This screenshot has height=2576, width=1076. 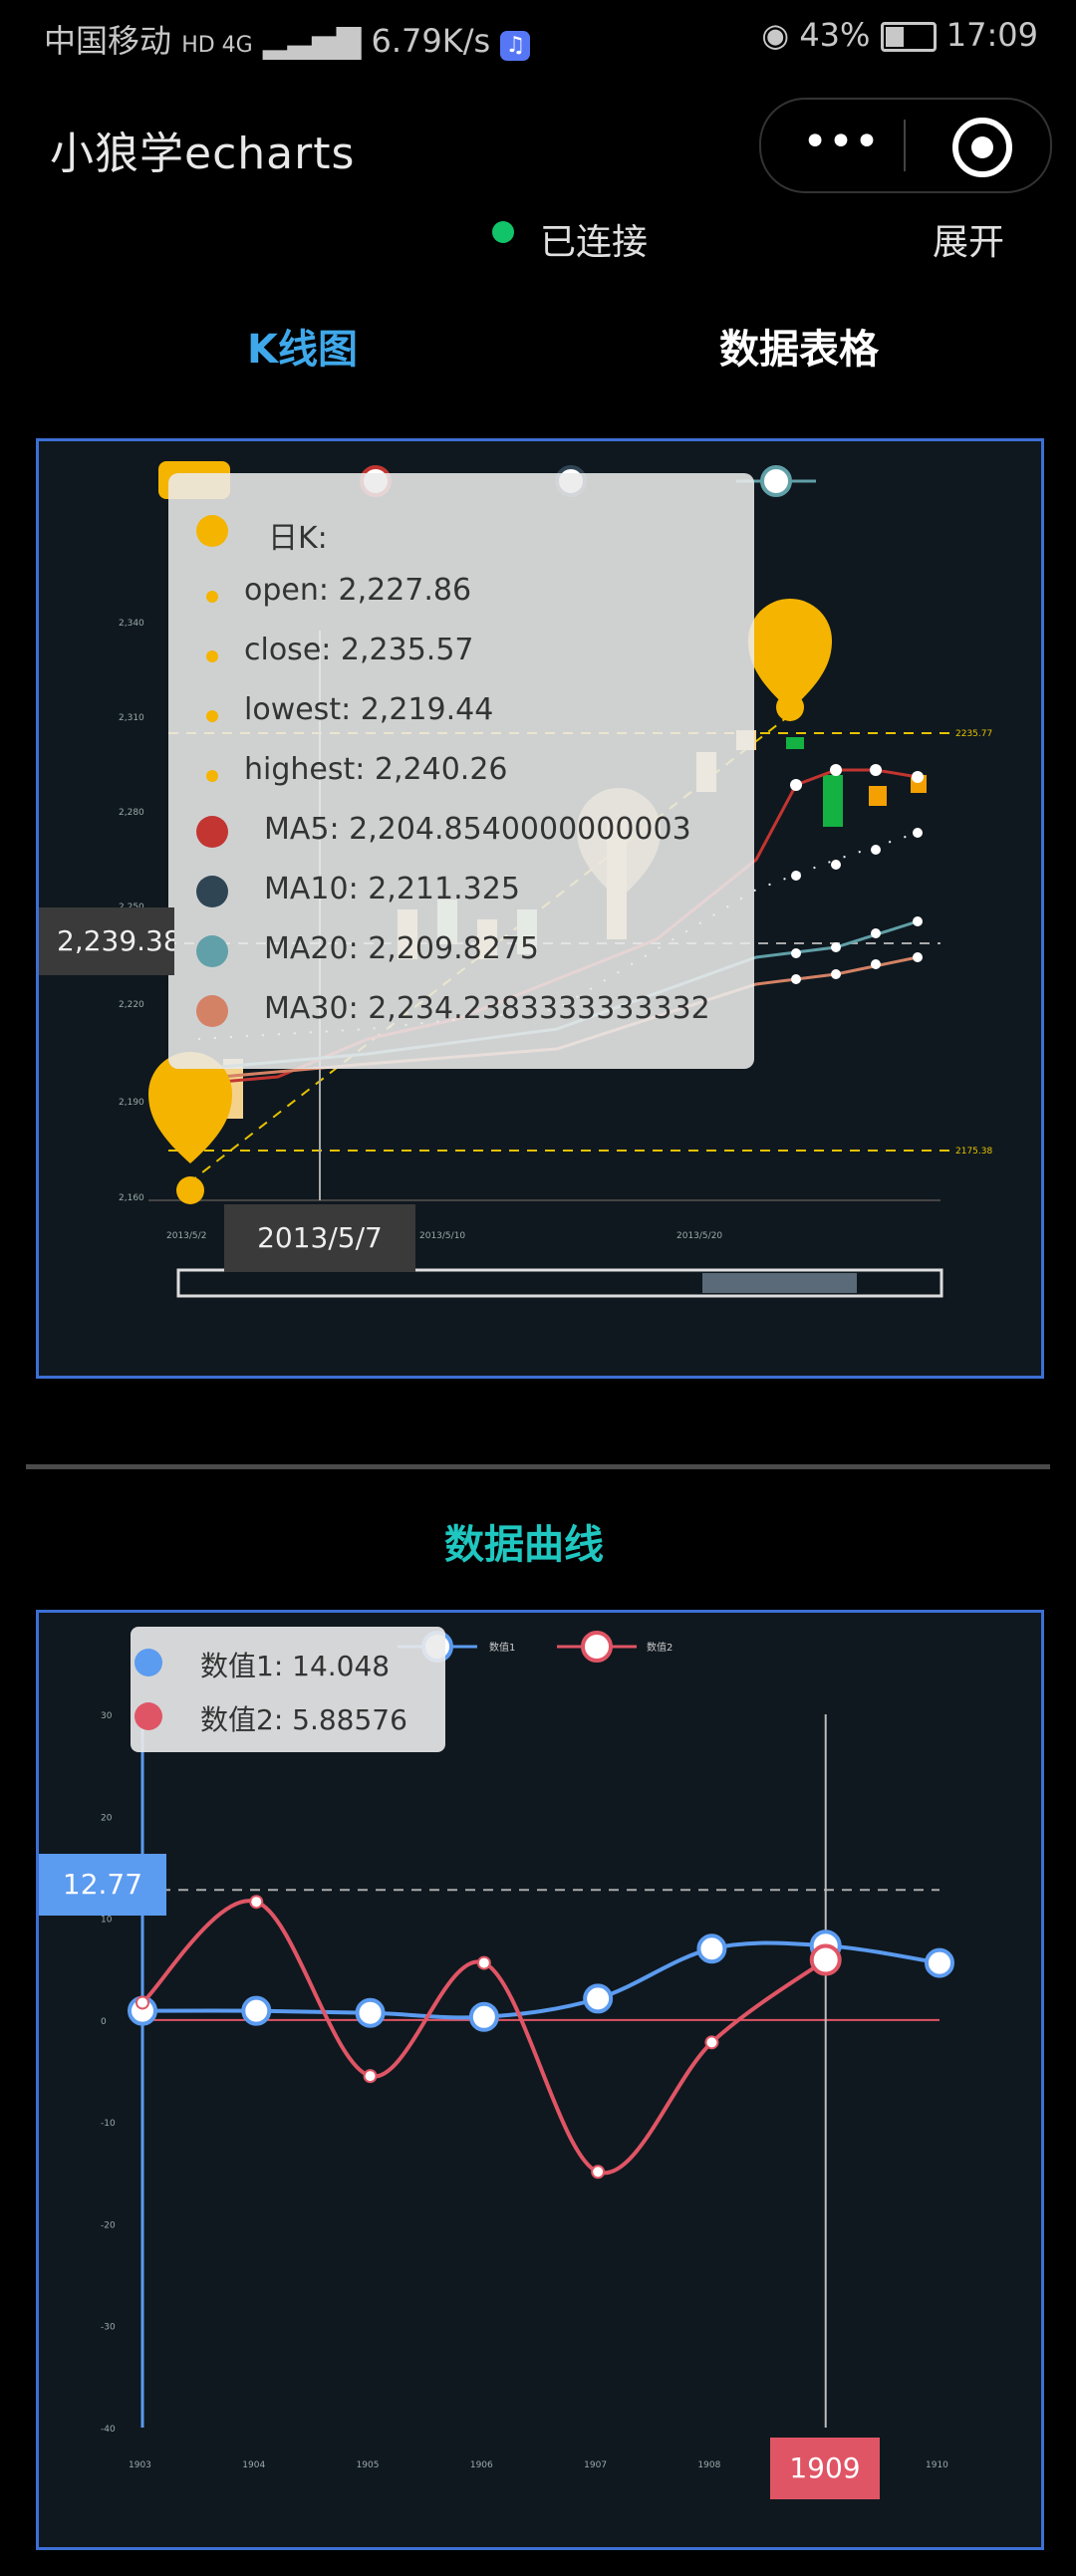 What do you see at coordinates (487, 1008) in the screenshot?
I see `tooltip-row: MA30: 2,234.2383333333332` at bounding box center [487, 1008].